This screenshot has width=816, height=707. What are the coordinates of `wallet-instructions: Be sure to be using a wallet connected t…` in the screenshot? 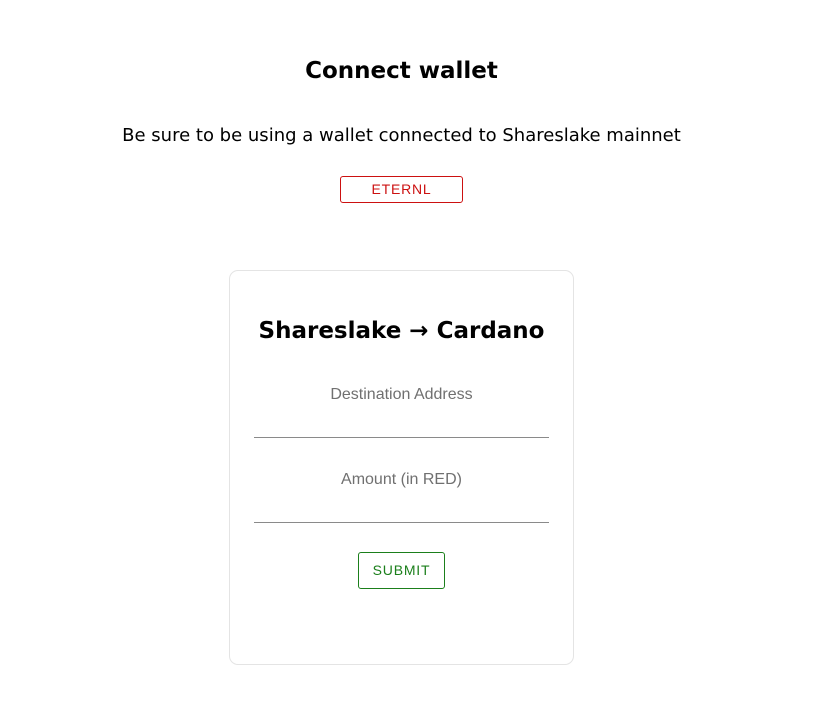 It's located at (401, 135).